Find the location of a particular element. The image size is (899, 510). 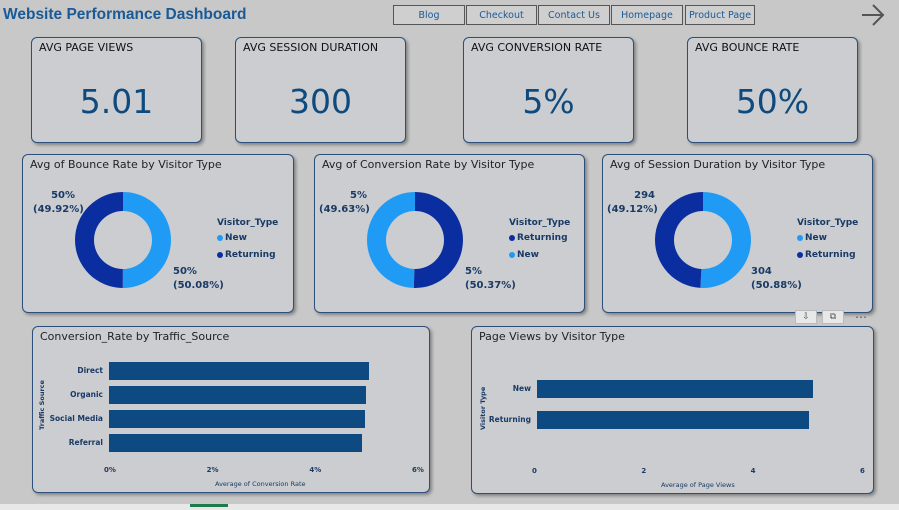

x-tick-label: 0 is located at coordinates (534, 471).